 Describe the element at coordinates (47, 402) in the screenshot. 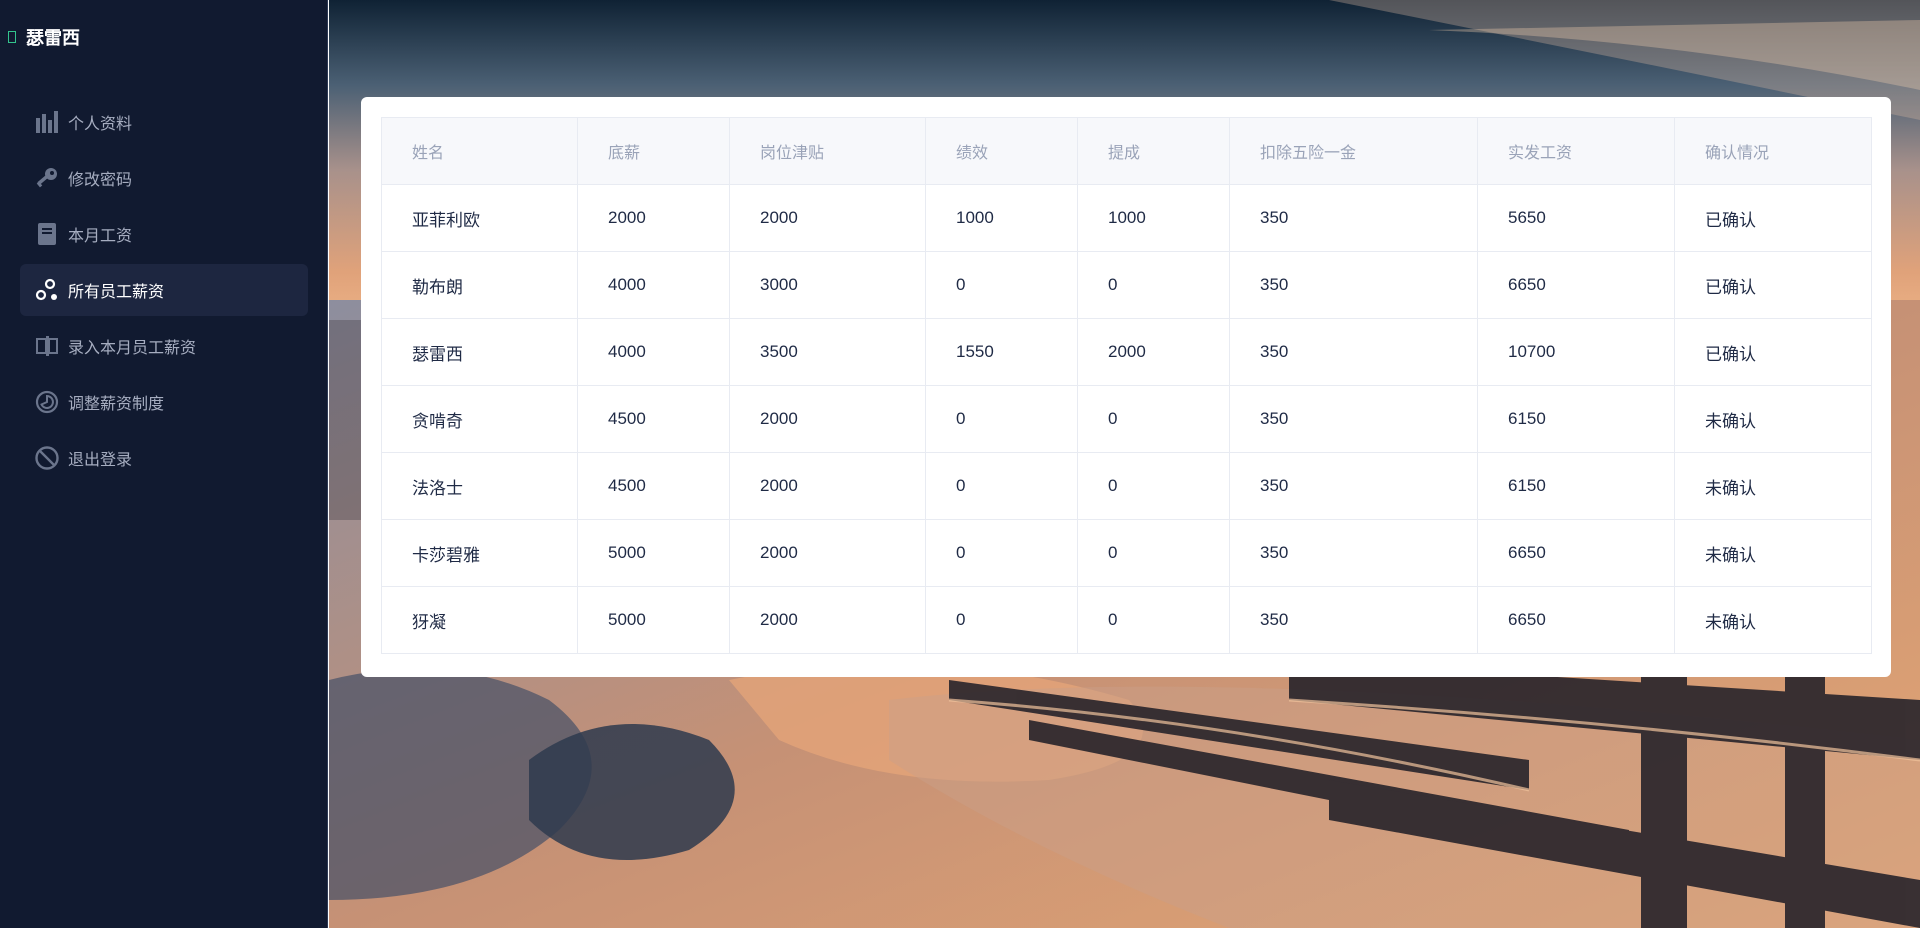

I see `pie-chart-icon` at that location.